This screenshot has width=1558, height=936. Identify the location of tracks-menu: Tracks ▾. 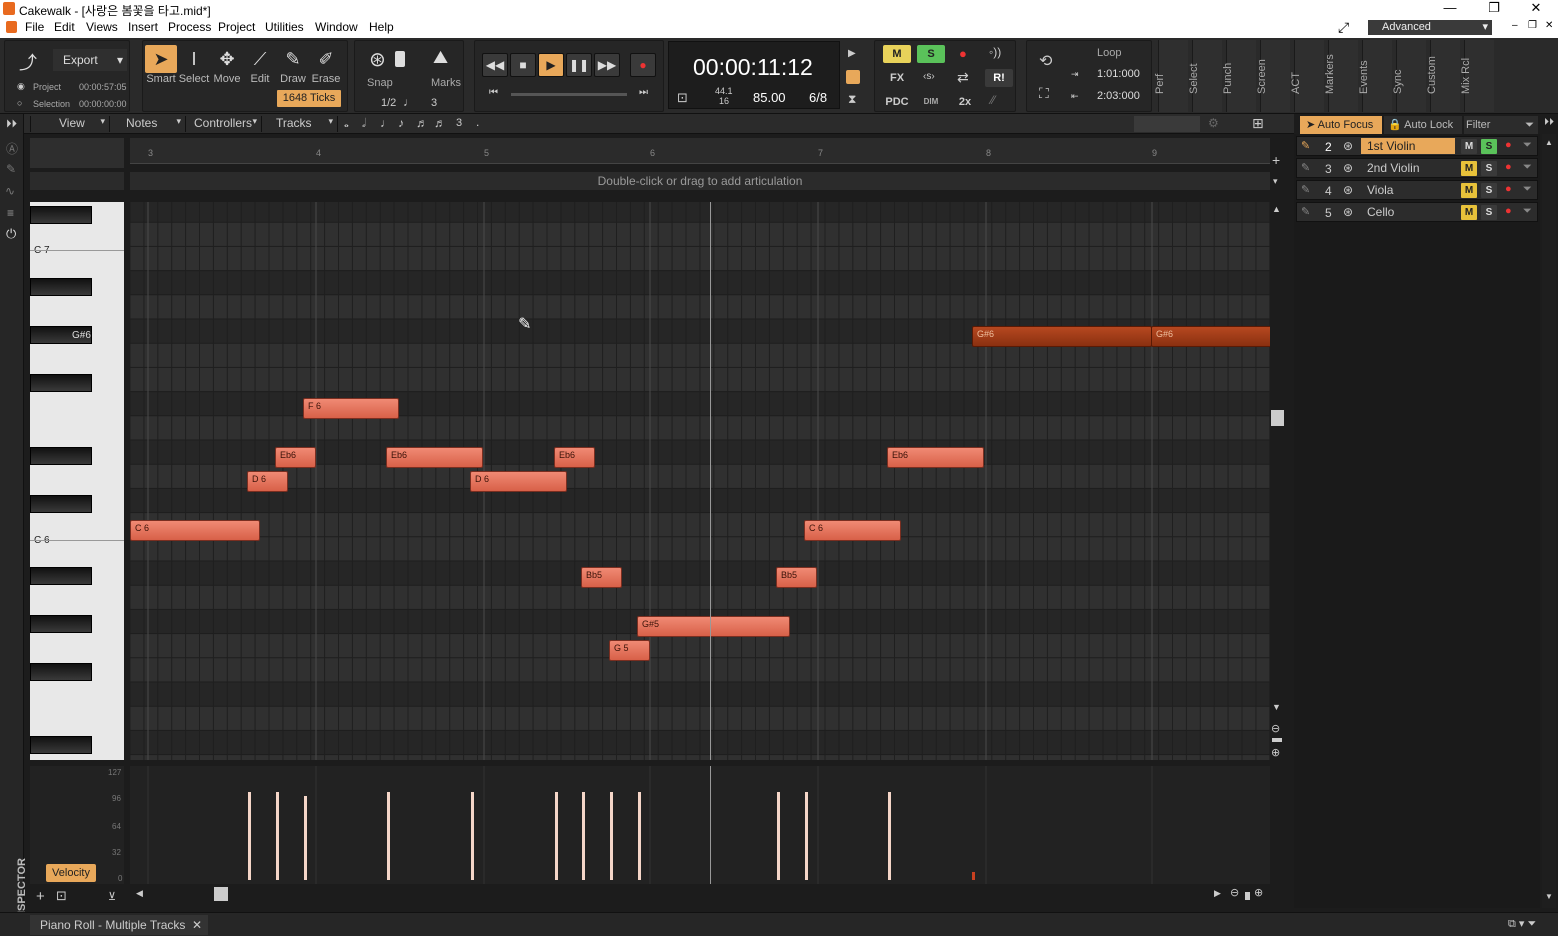
(300, 124).